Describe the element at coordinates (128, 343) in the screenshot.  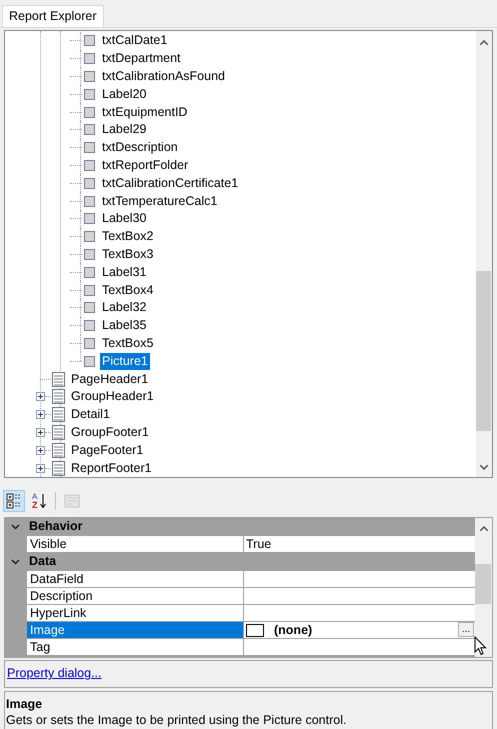
I see `tree-item: TextBox5` at that location.